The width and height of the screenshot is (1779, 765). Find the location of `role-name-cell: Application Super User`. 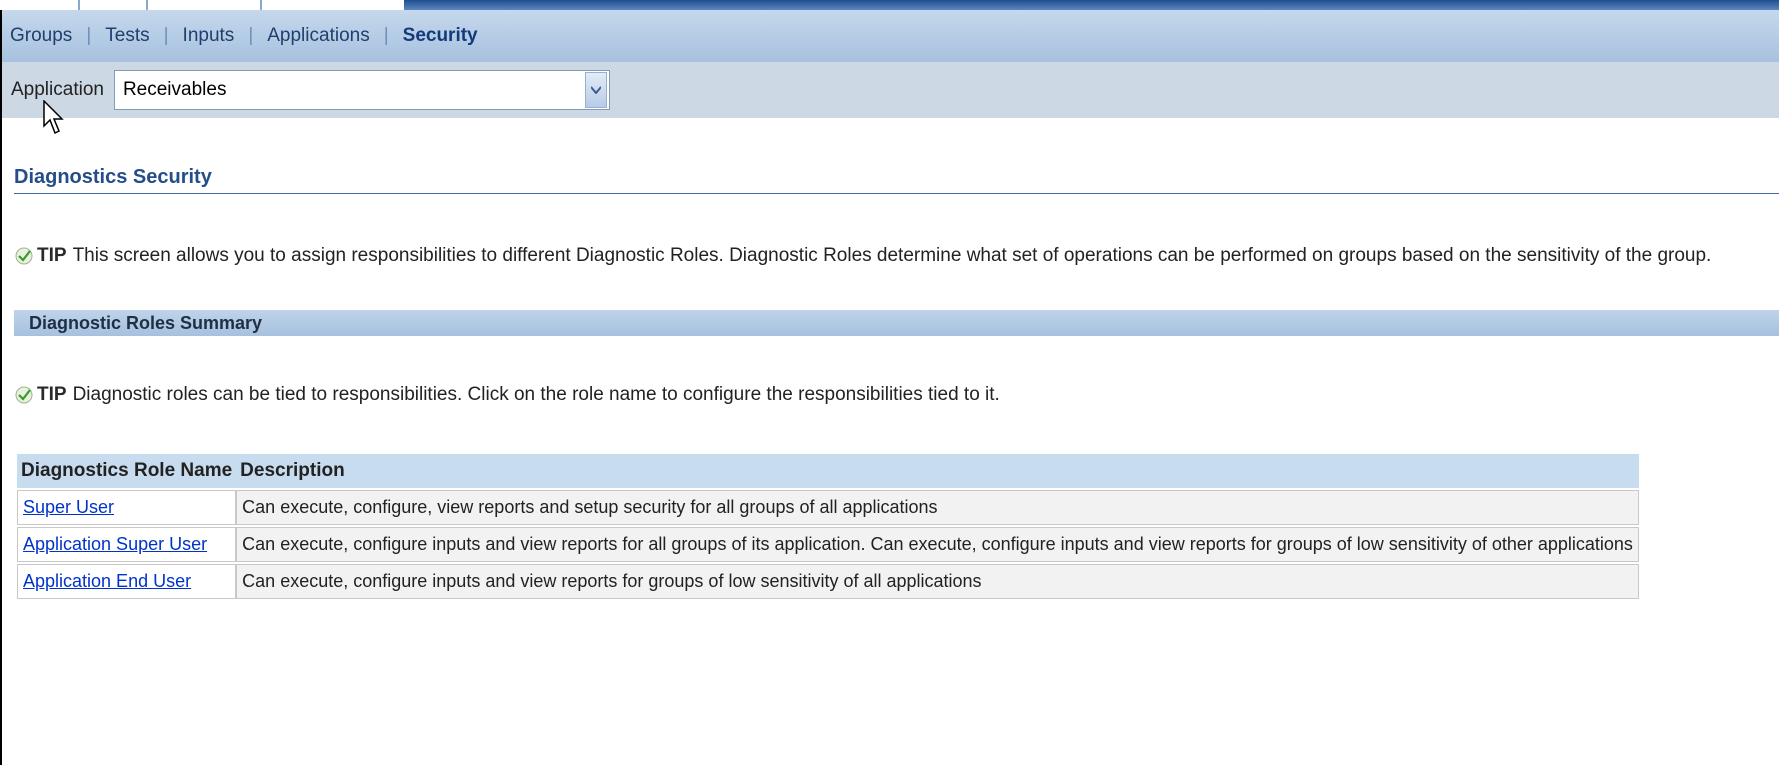

role-name-cell: Application Super User is located at coordinates (127, 544).